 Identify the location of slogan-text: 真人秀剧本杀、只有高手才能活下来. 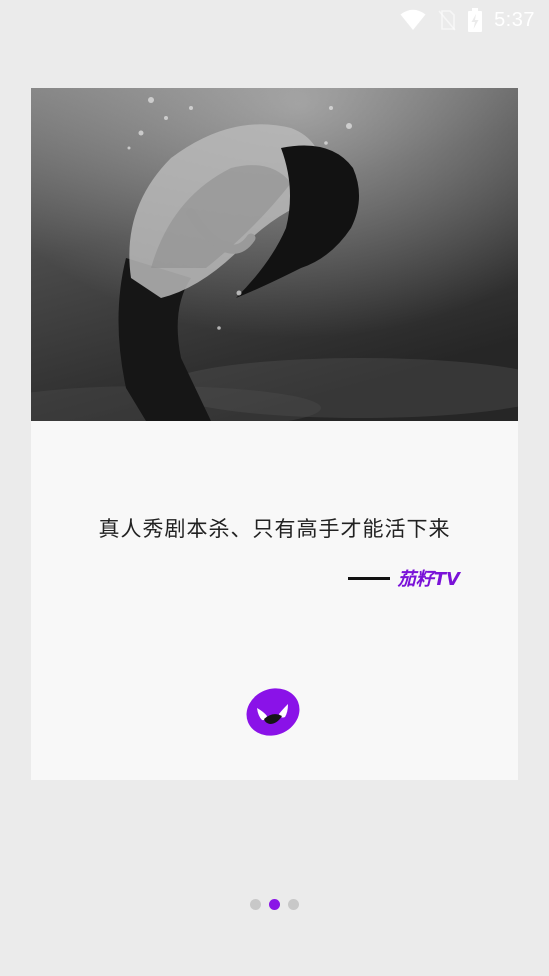
(274, 529).